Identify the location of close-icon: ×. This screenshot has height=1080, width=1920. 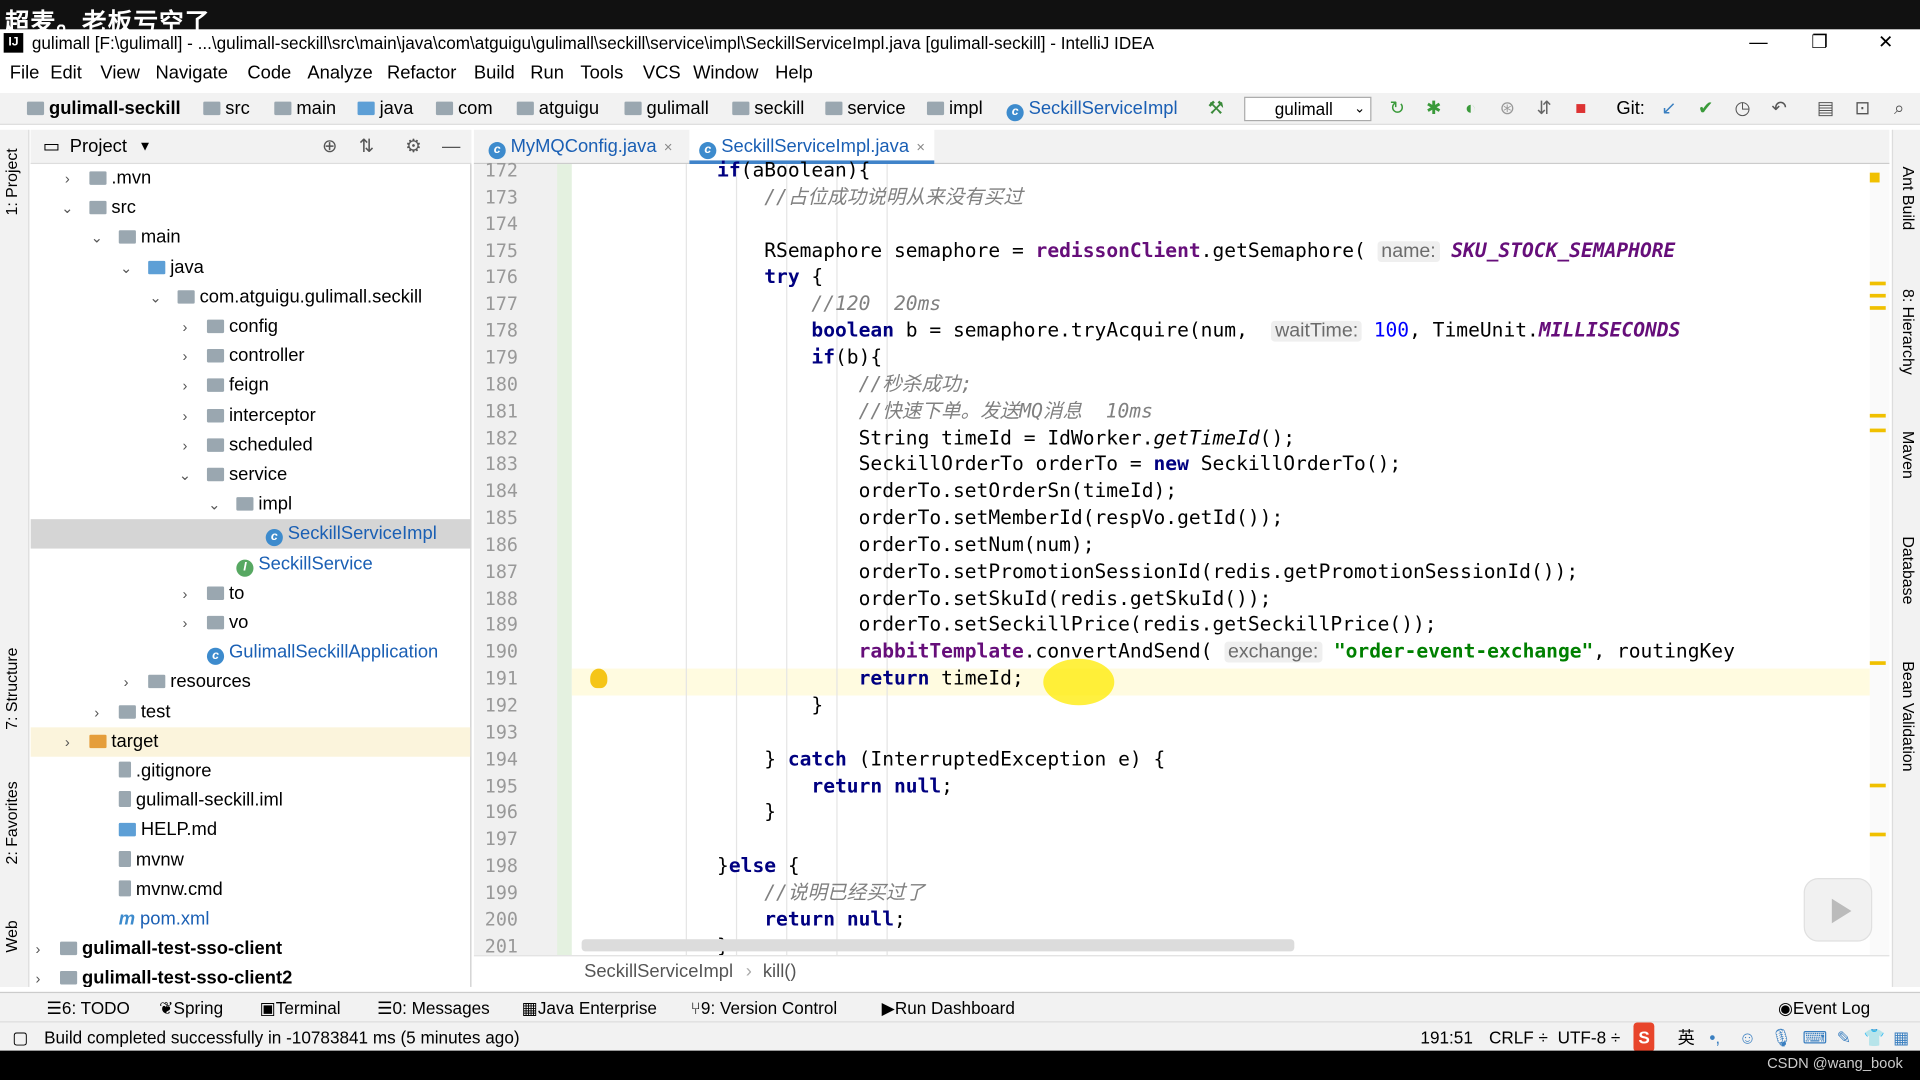
(668, 146).